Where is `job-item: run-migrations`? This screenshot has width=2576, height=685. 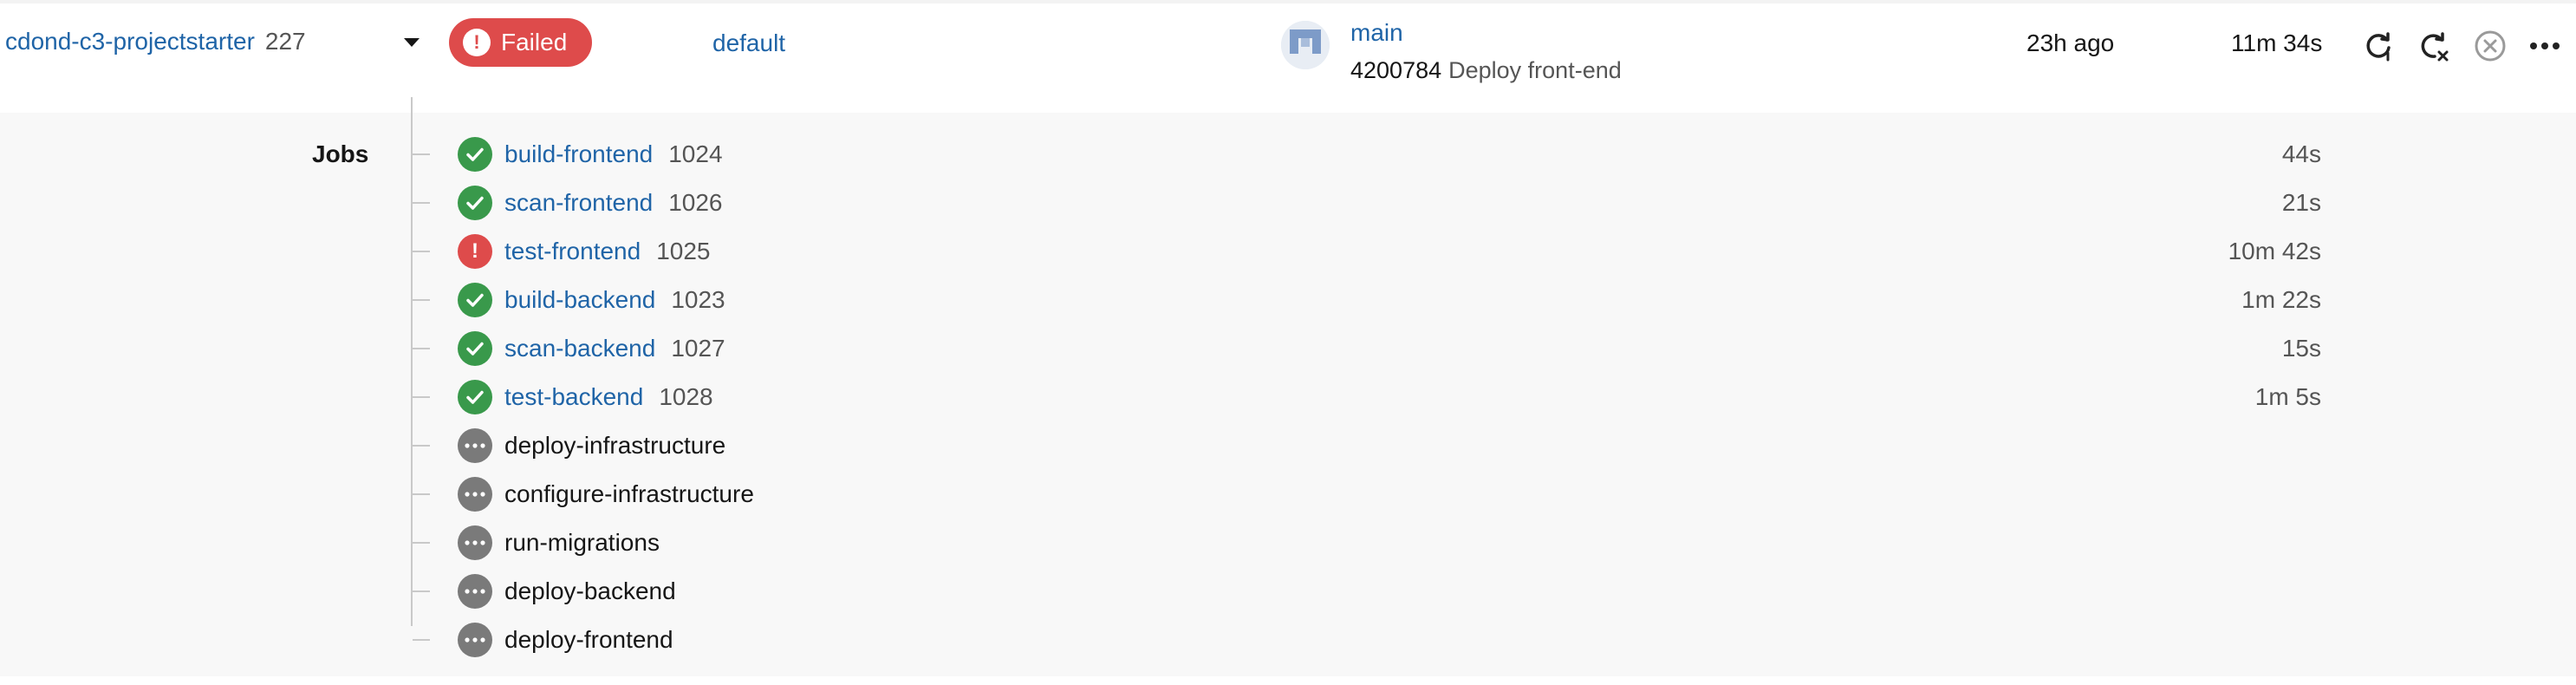
job-item: run-migrations is located at coordinates (559, 543).